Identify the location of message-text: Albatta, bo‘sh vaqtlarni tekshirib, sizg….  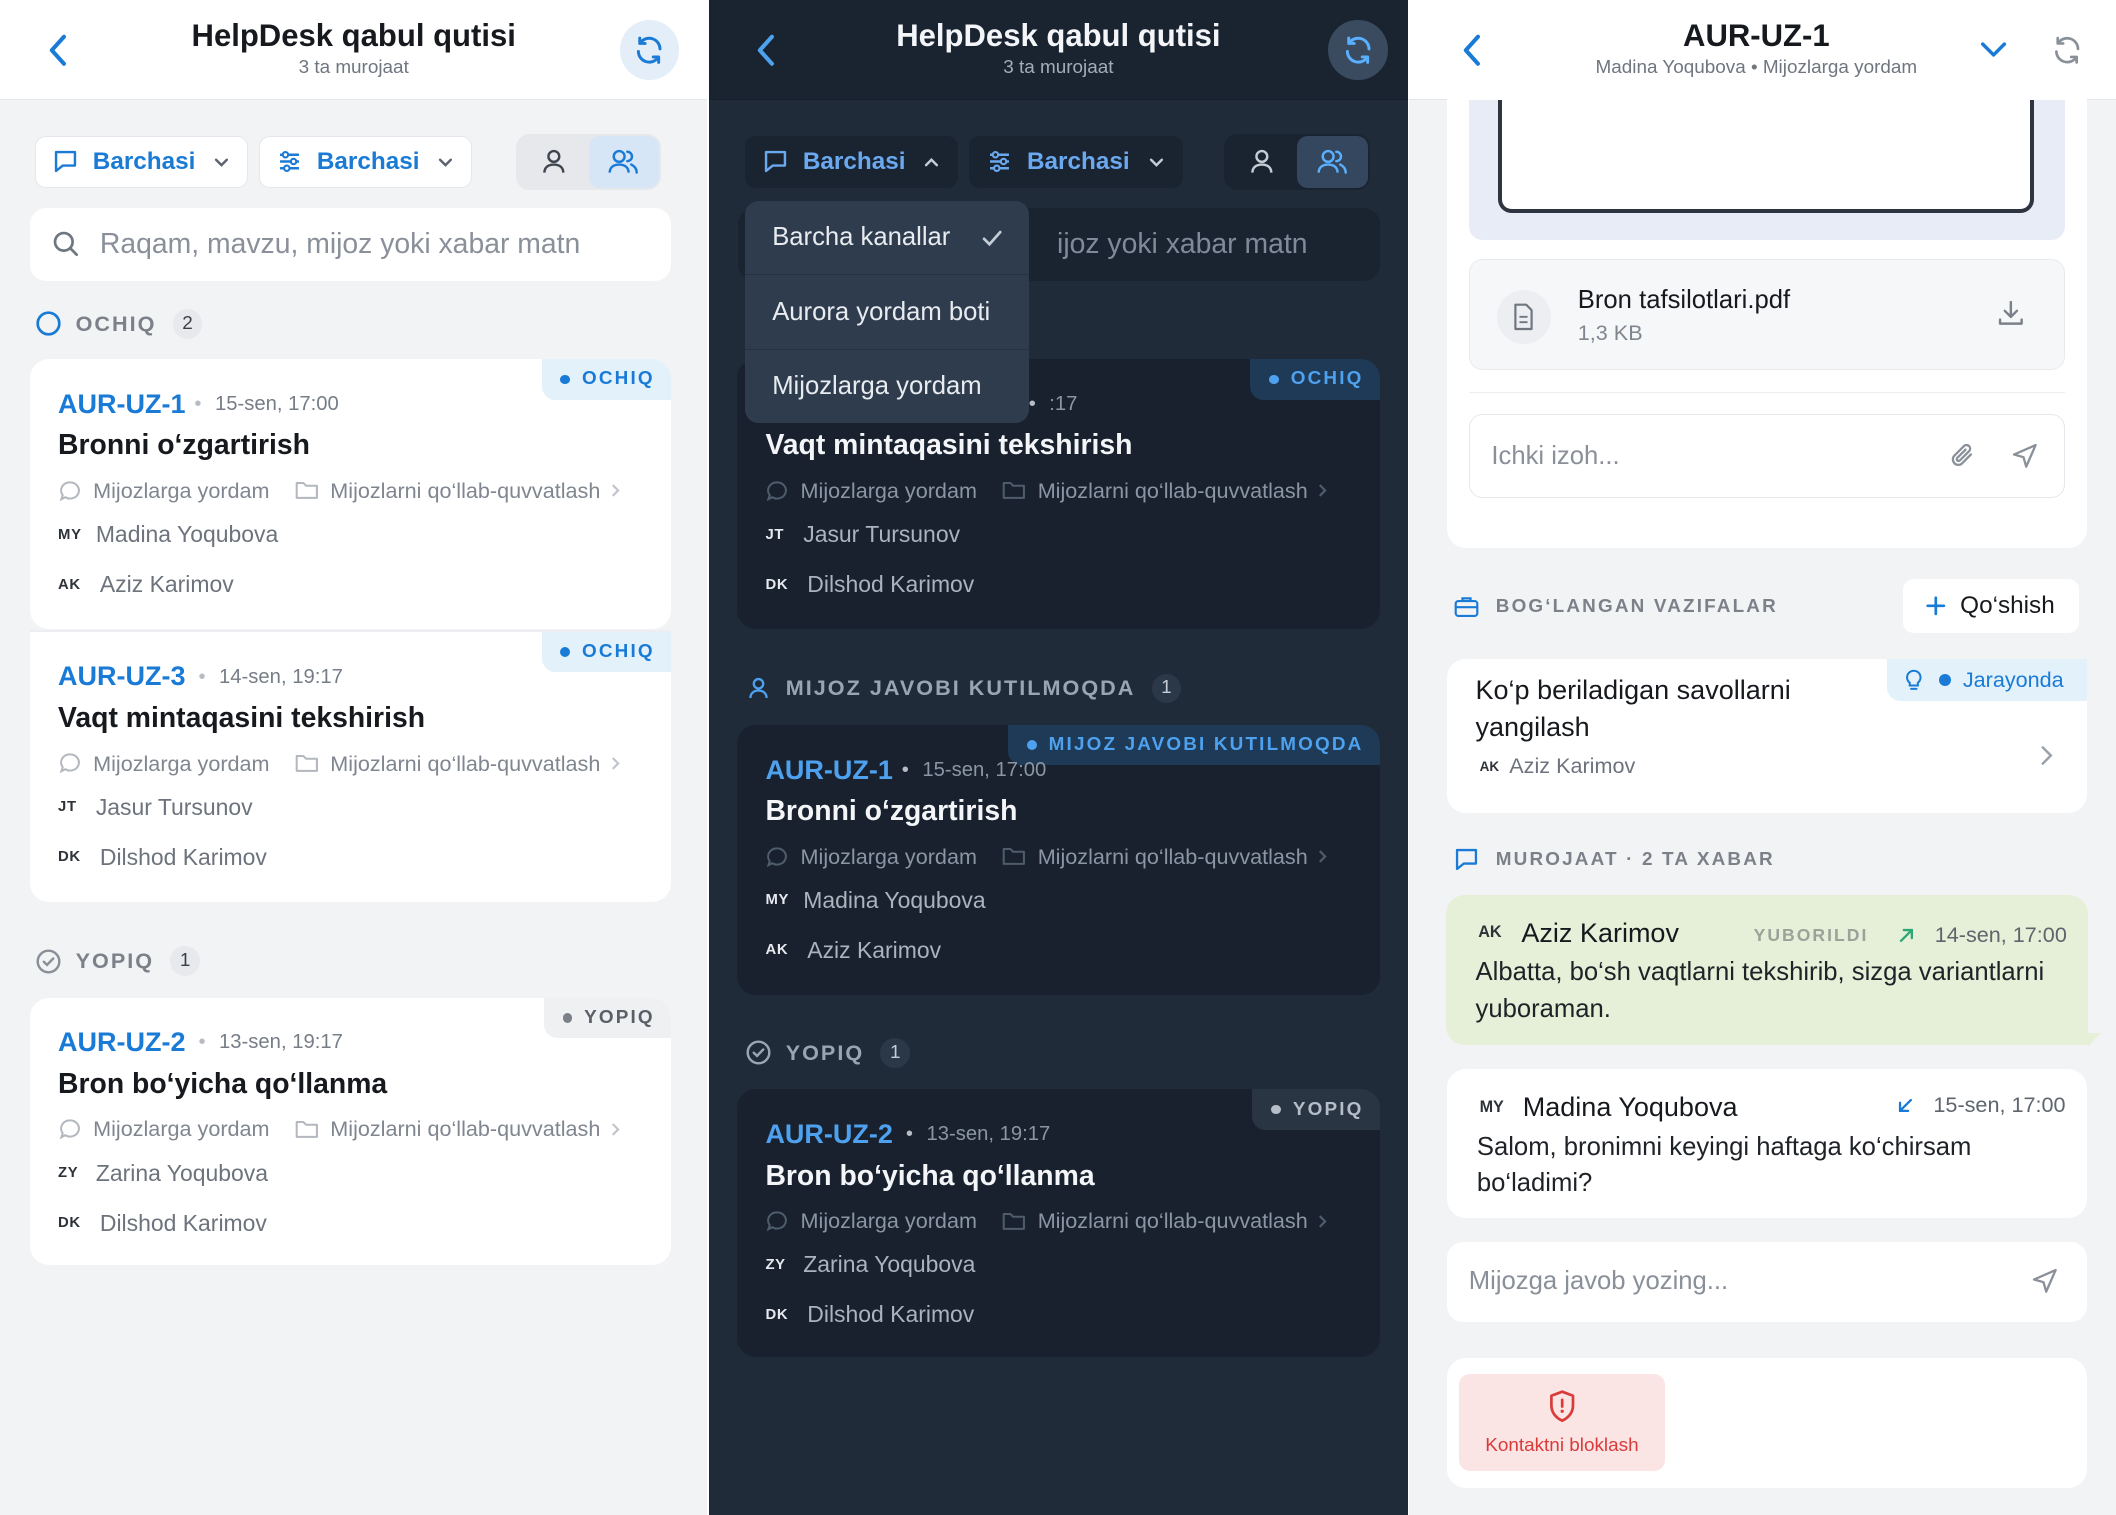
(1760, 990).